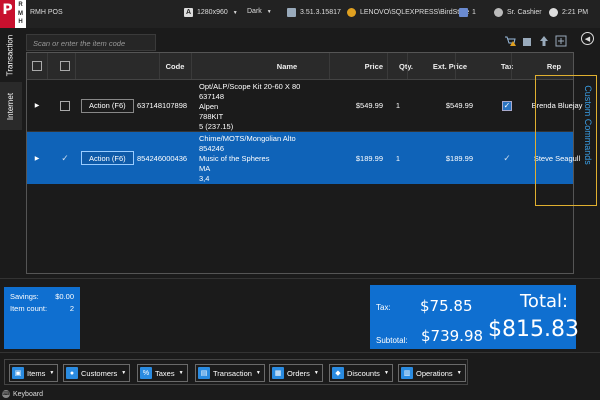  Describe the element at coordinates (91, 42) in the screenshot. I see `item-code-input: Scan or enter the item code` at that location.